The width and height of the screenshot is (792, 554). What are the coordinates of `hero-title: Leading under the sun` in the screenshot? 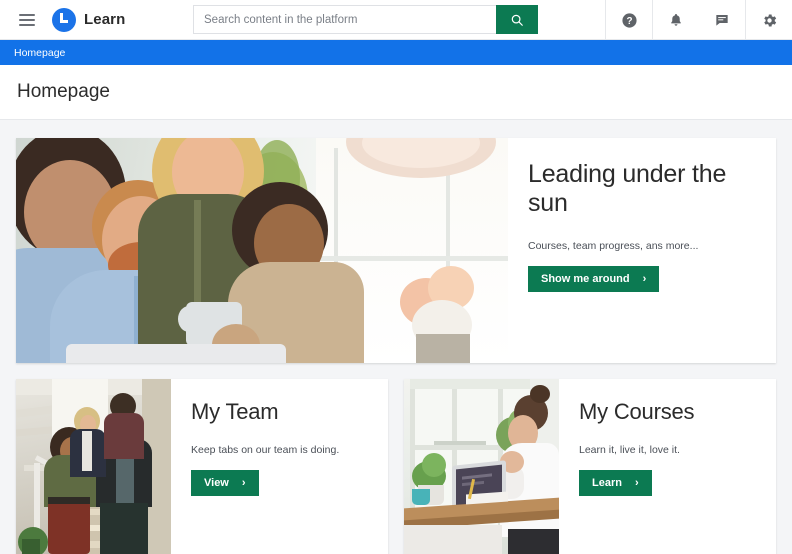 It's located at (627, 188).